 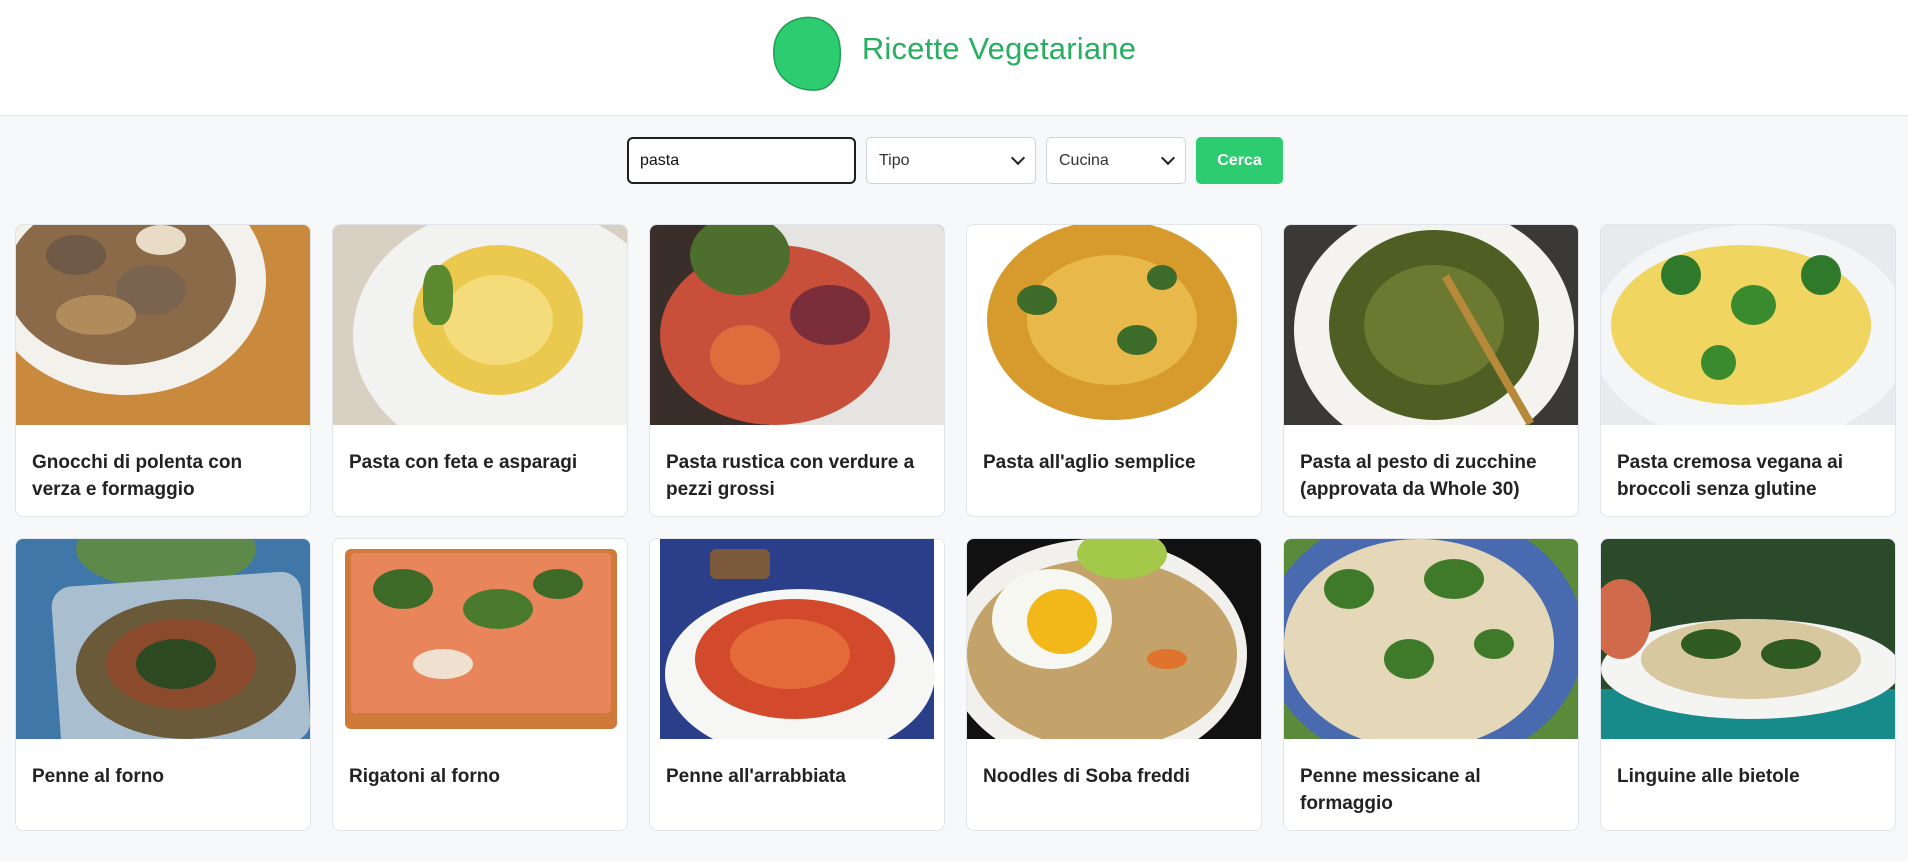 I want to click on recipe-card: Penne al forno, so click(x=163, y=684).